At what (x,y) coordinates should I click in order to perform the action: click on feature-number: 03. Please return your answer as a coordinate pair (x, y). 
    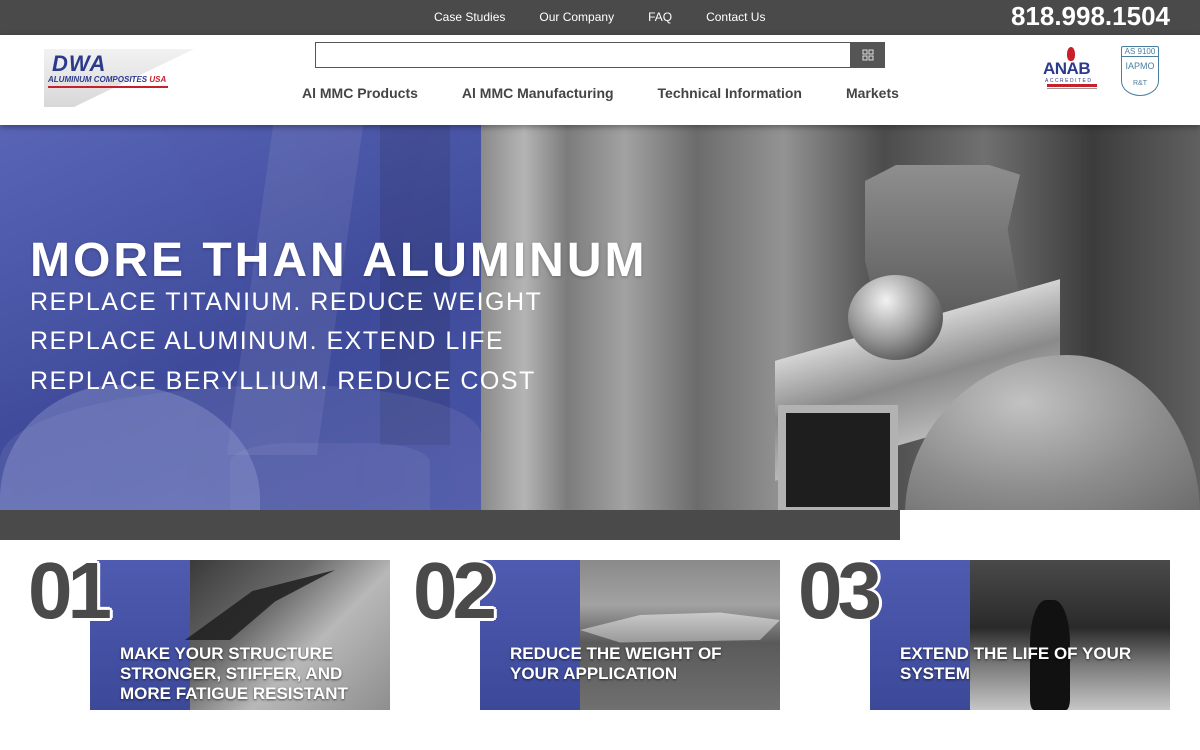
    Looking at the image, I should click on (840, 590).